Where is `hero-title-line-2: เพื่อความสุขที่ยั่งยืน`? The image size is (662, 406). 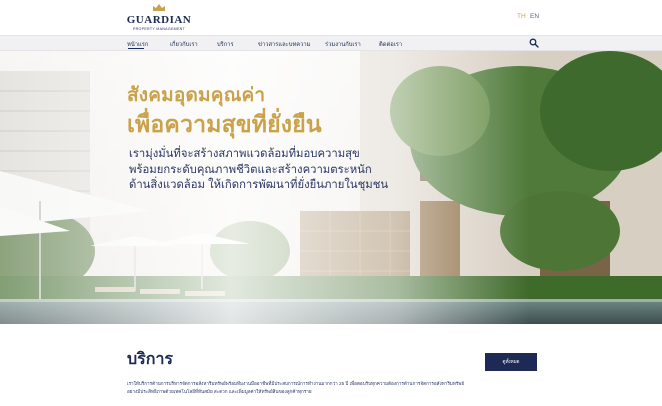
hero-title-line-2: เพื่อความสุขที่ยั่งยืน is located at coordinates (224, 124).